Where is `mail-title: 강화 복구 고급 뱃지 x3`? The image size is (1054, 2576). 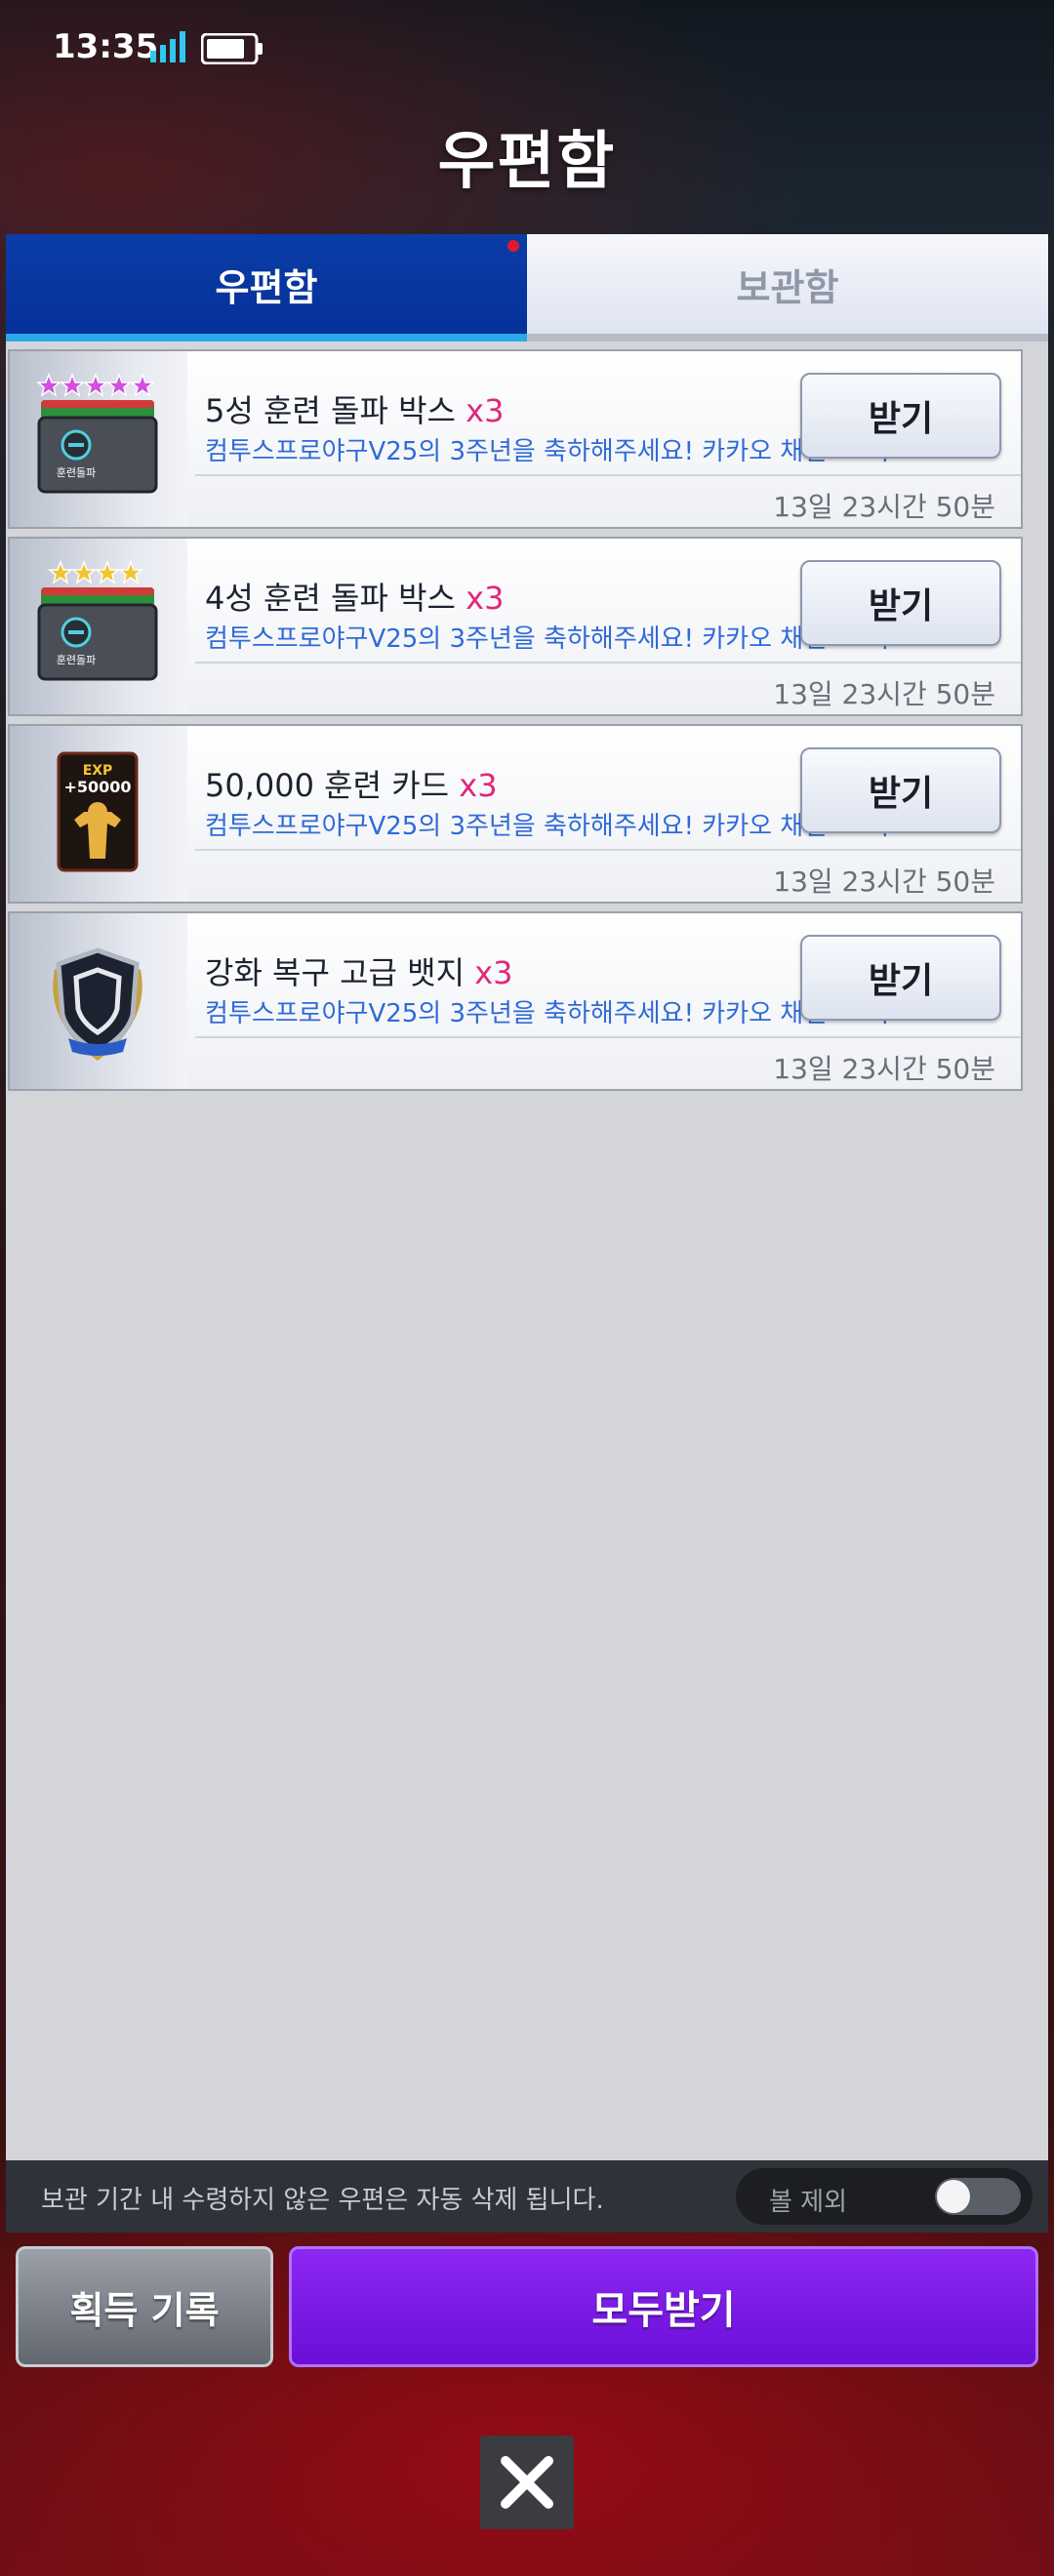
mail-title: 강화 복구 고급 뱃지 x3 is located at coordinates (359, 970).